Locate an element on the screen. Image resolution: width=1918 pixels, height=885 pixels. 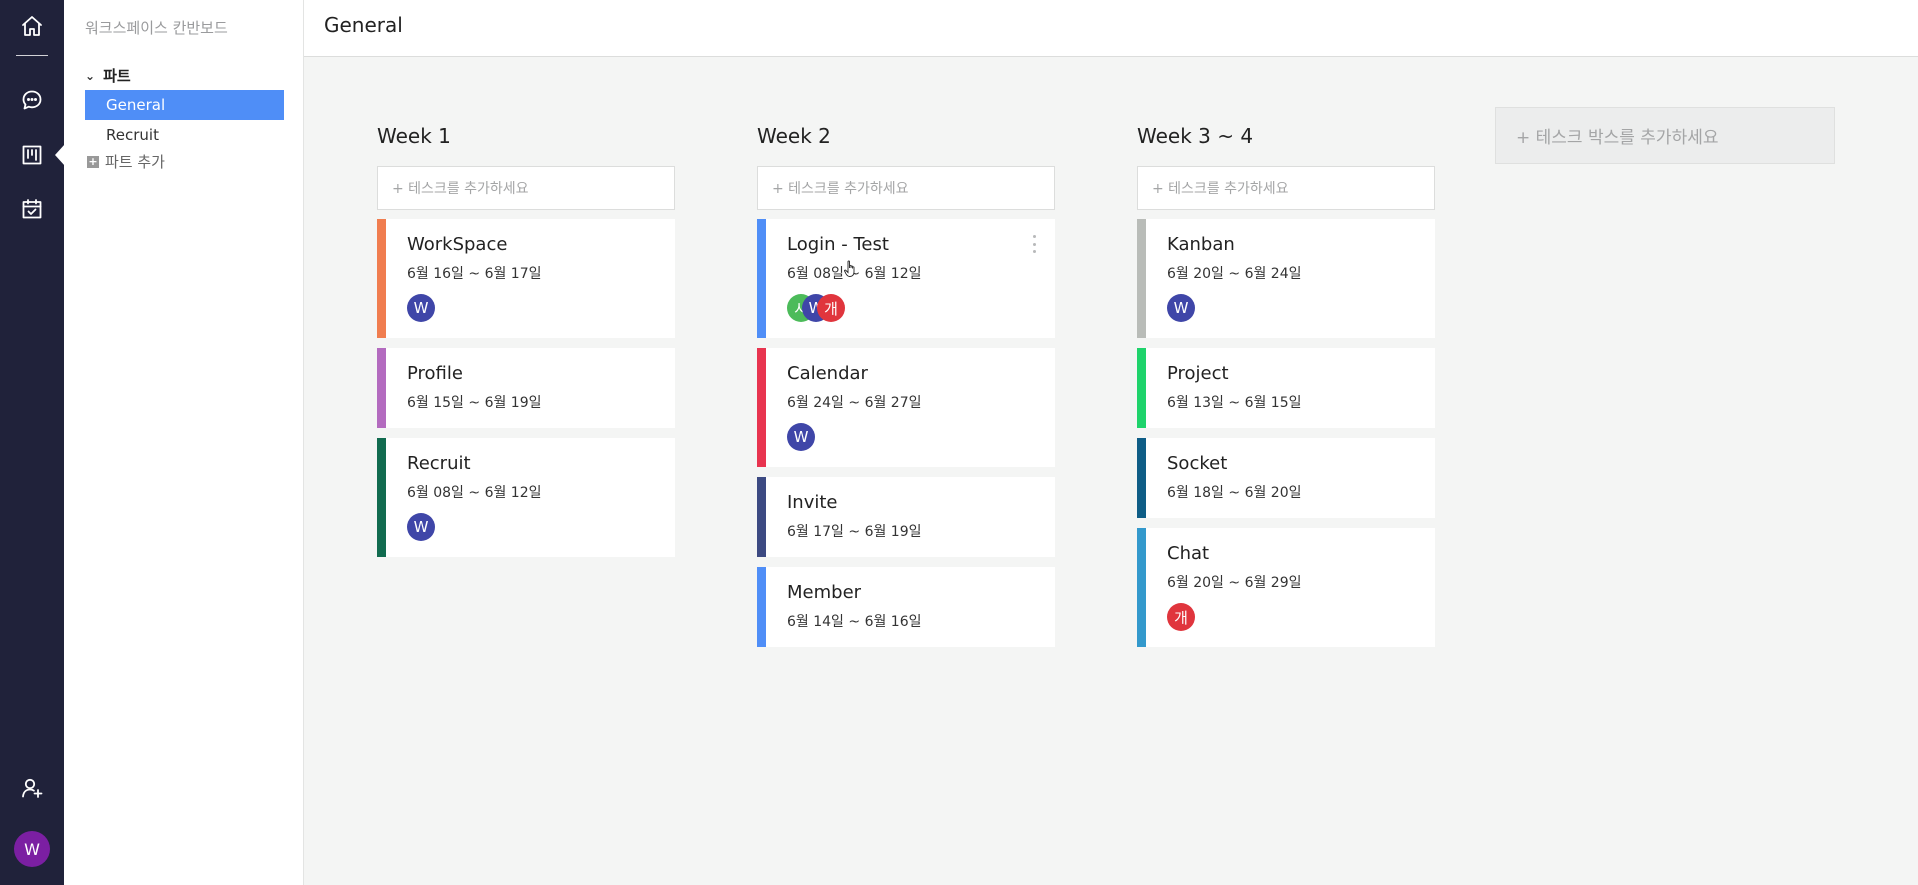
sidebar-item-label: General is located at coordinates (136, 105).